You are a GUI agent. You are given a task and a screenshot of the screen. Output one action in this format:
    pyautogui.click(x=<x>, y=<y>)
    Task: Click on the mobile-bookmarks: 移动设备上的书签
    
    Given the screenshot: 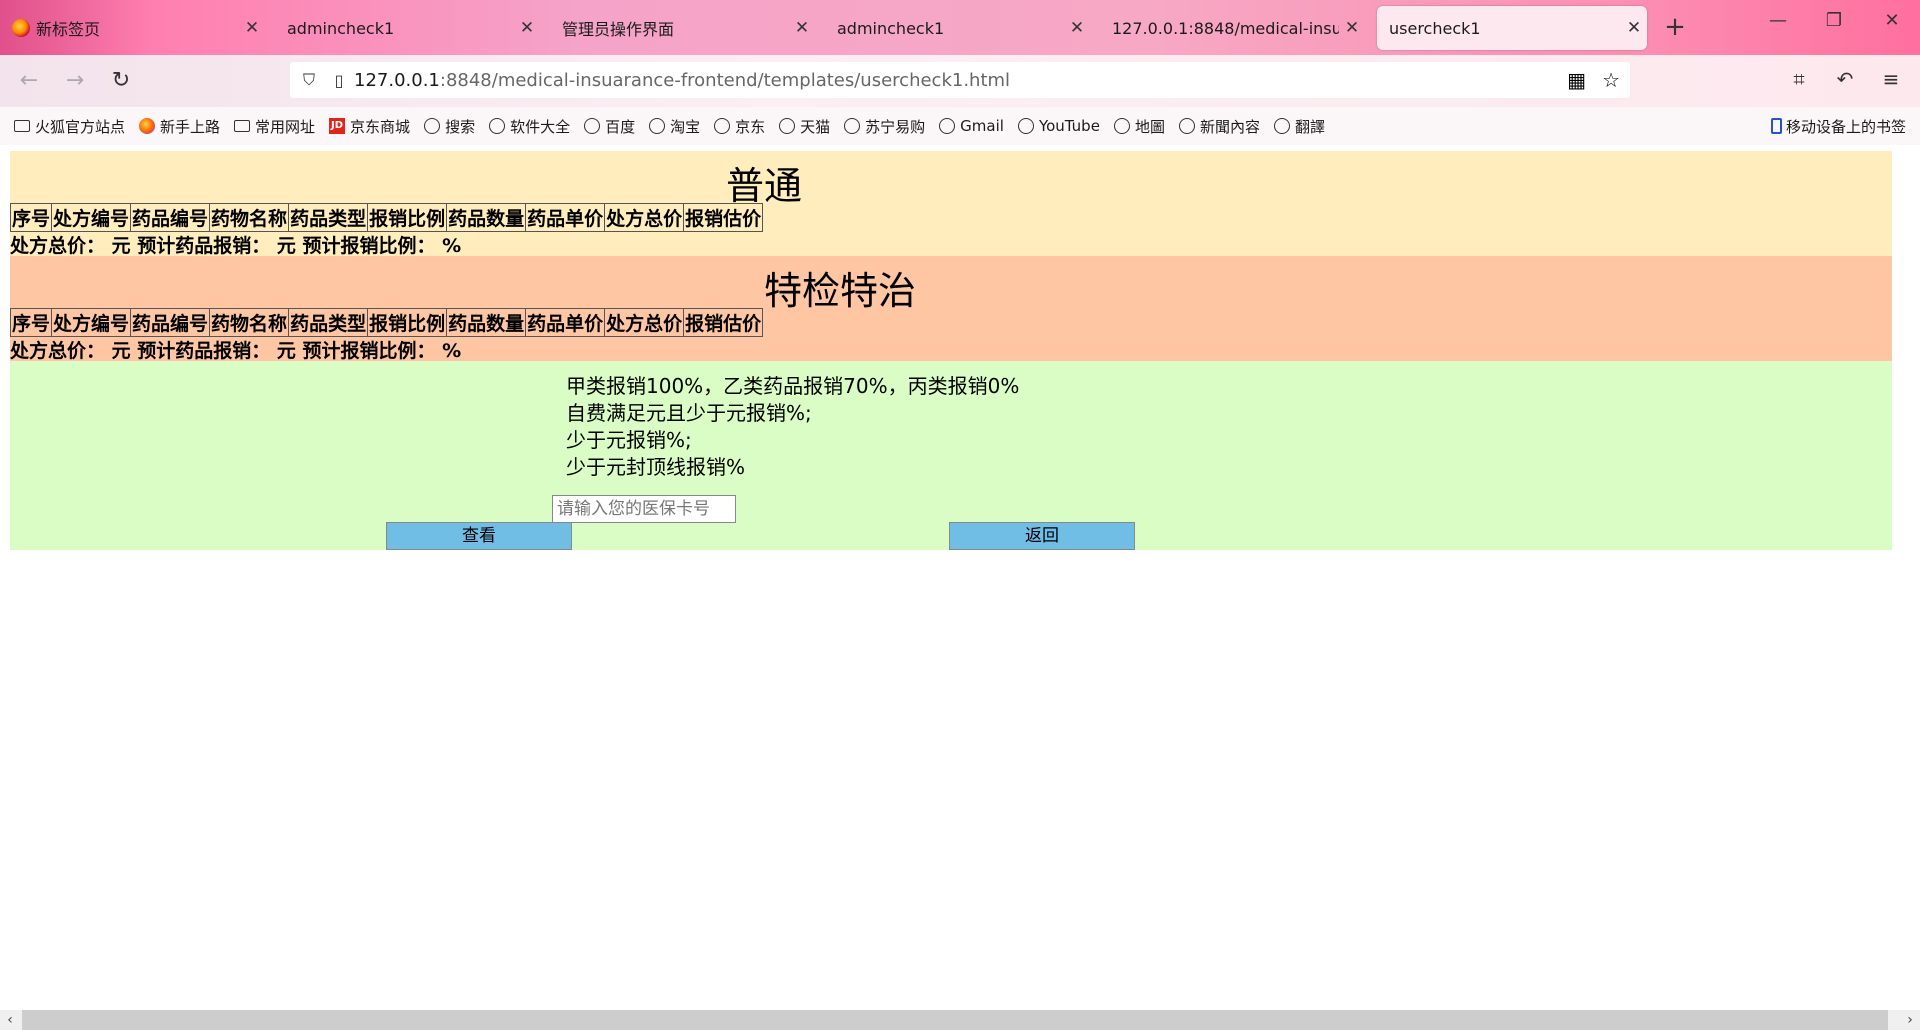 What is the action you would take?
    pyautogui.click(x=1838, y=126)
    